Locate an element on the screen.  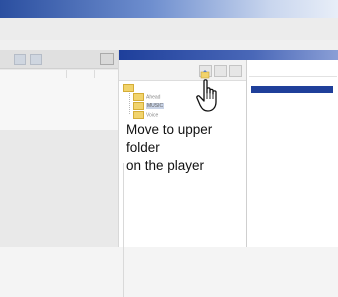
hand-pointer-icon is located at coordinates (206, 95).